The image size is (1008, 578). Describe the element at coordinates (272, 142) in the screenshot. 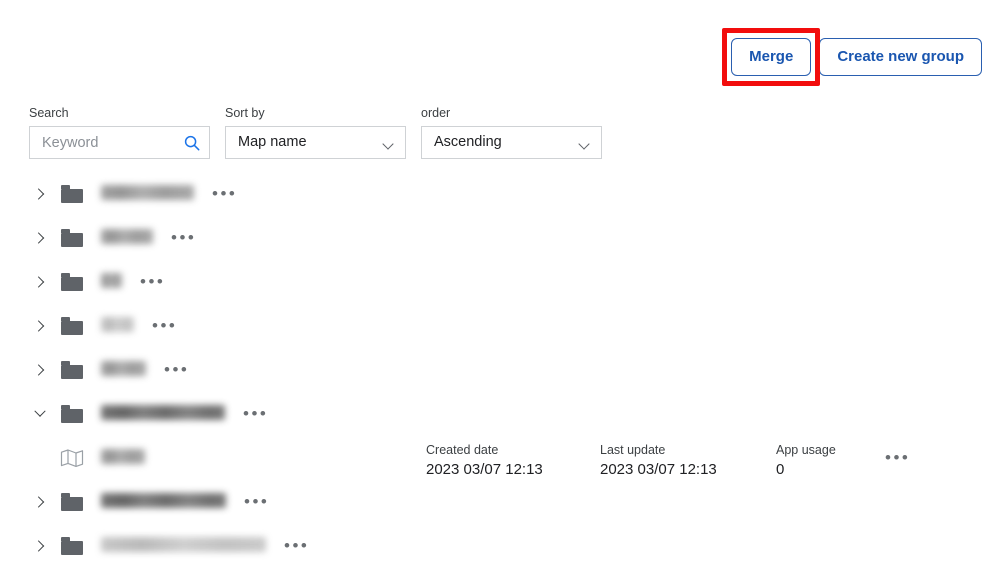

I see `sort-by-value: Map name` at that location.